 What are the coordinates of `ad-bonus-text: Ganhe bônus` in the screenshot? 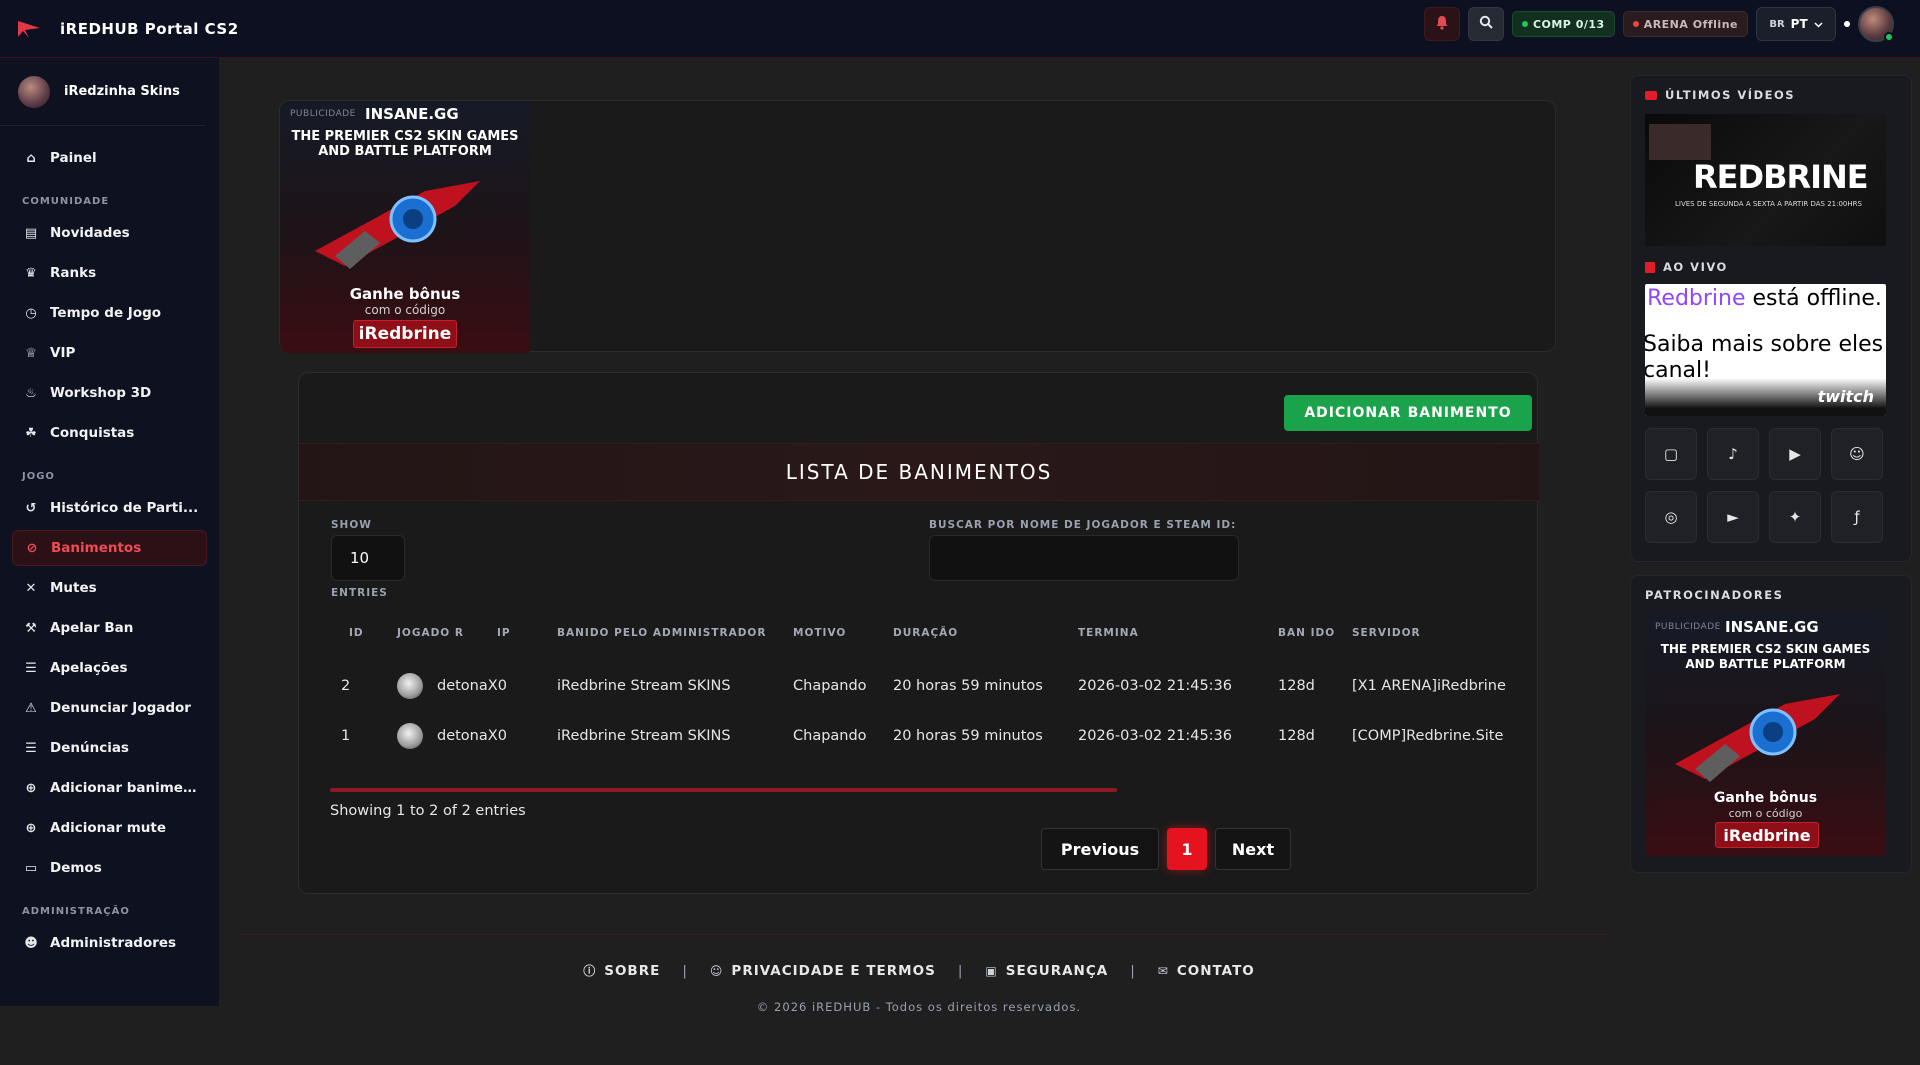 It's located at (405, 294).